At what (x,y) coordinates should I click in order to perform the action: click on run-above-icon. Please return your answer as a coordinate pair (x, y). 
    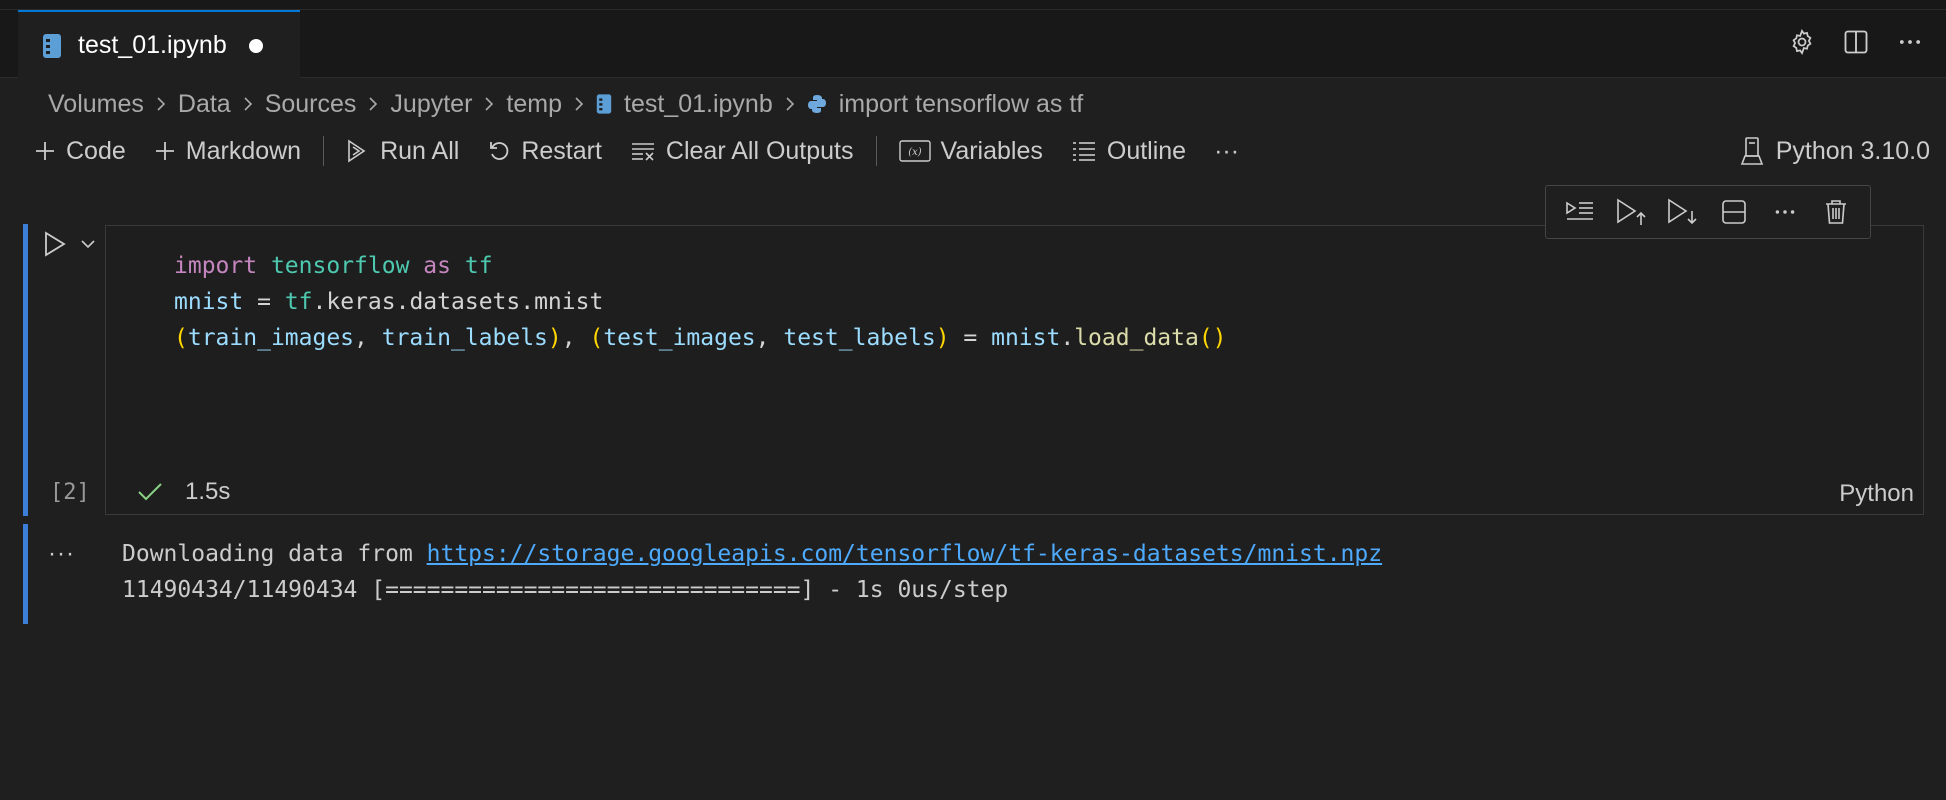
    Looking at the image, I should click on (1631, 212).